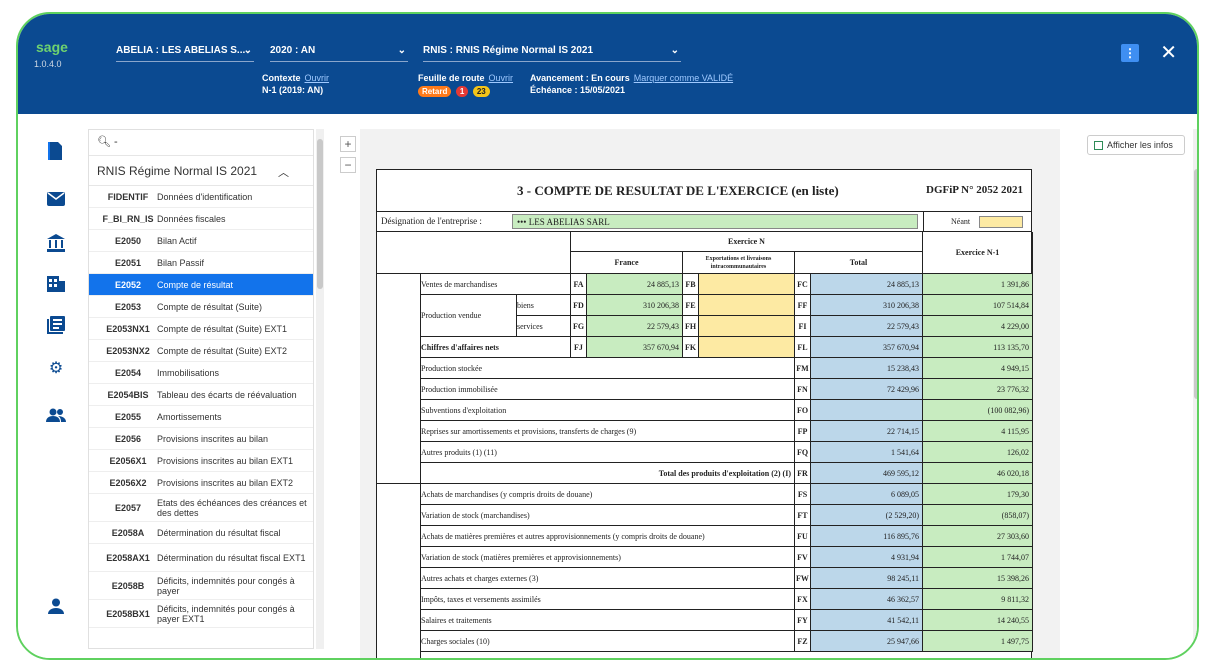 The width and height of the screenshot is (1209, 663). I want to click on sidebar-item-e2050: E2050 Bilan Actif, so click(201, 241).